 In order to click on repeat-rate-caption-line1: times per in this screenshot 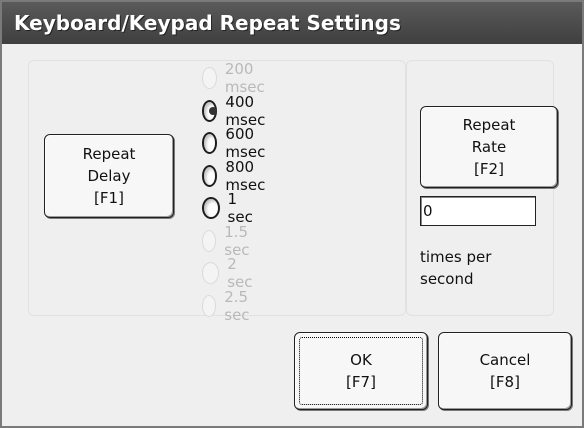, I will do `click(456, 257)`.